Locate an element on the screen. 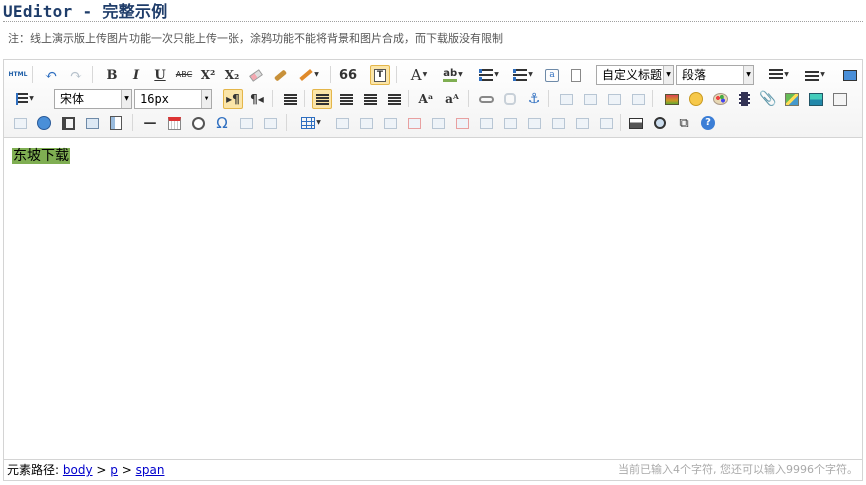 Image resolution: width=866 pixels, height=485 pixels. forecolor-button: A ▼ is located at coordinates (419, 75).